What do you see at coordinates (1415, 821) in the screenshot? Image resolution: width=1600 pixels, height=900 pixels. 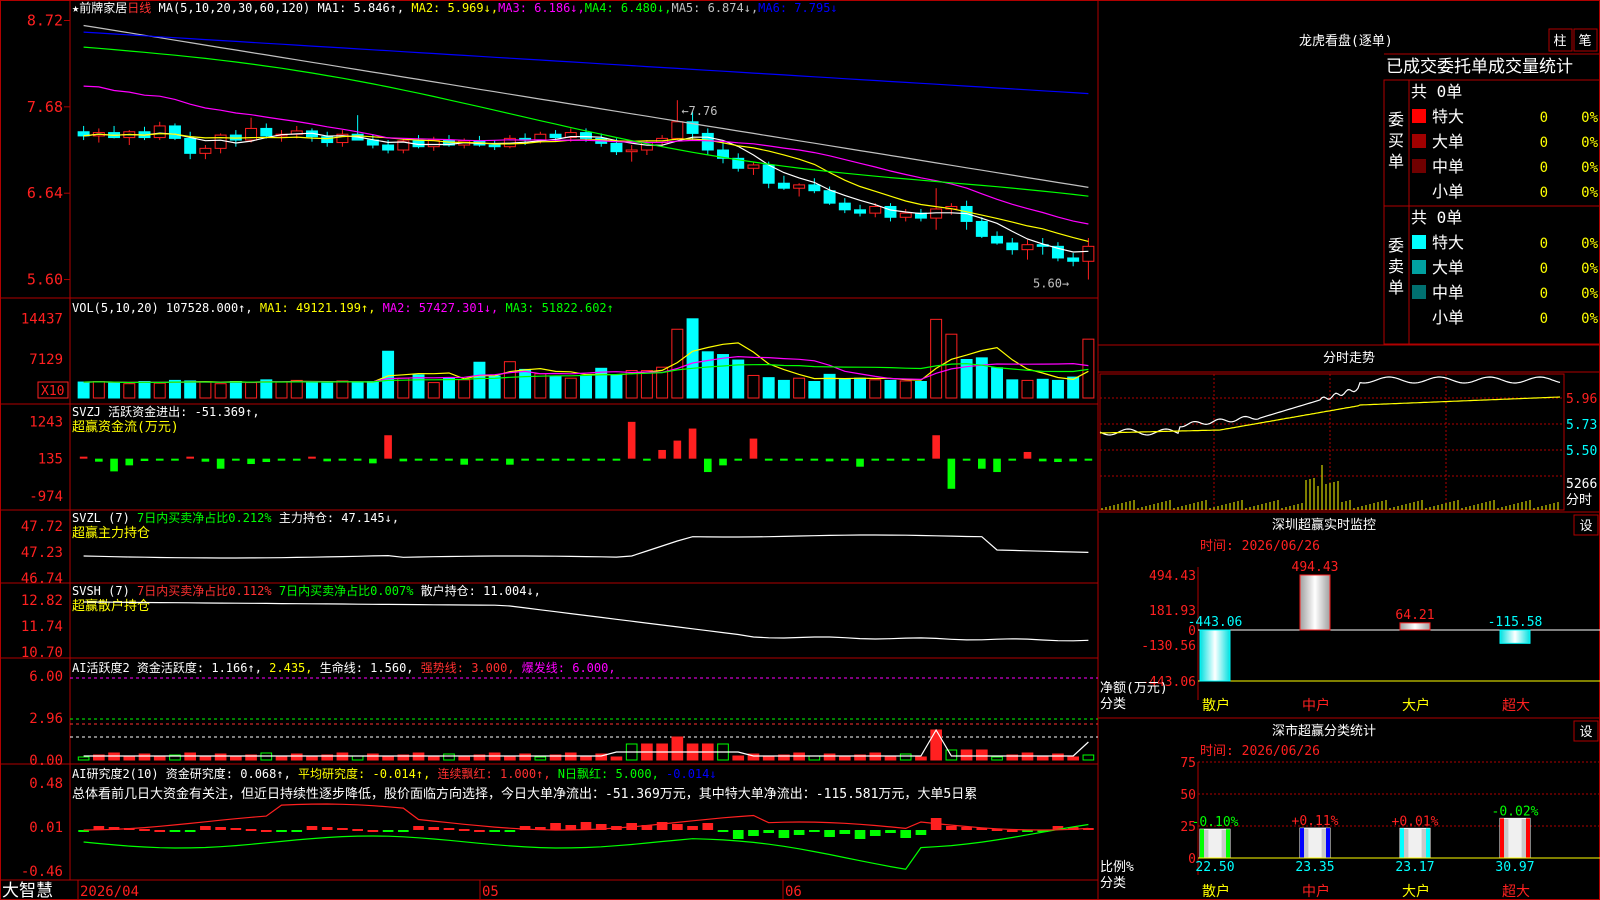 I see `class-change-label: +0.01%` at bounding box center [1415, 821].